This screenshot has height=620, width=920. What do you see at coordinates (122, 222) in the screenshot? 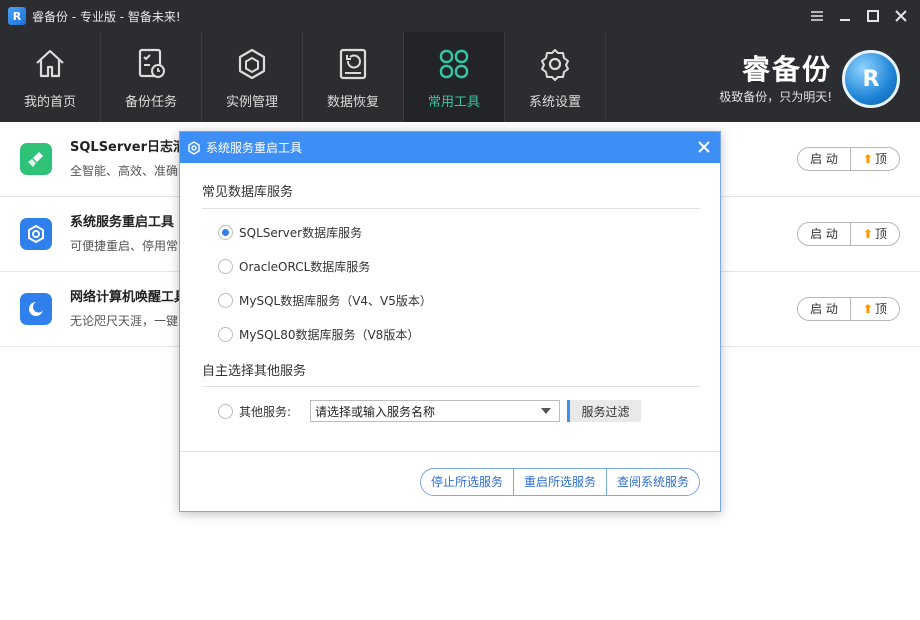
I see `tool-title: 系统服务重启工具` at bounding box center [122, 222].